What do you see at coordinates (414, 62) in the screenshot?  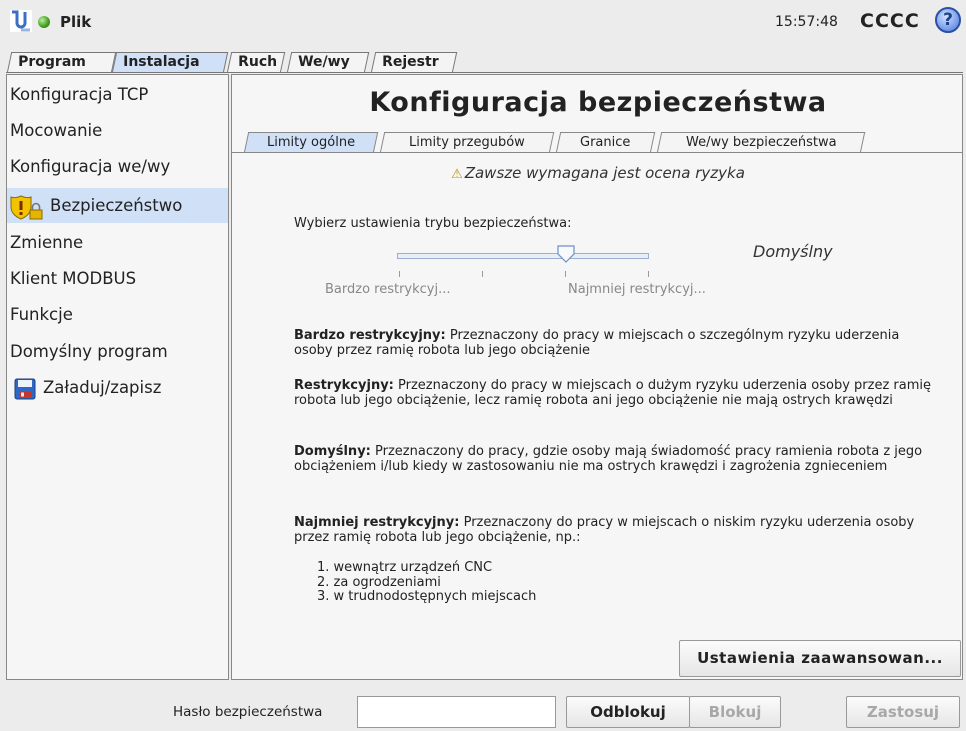 I see `tab-rejestr: Rejestr` at bounding box center [414, 62].